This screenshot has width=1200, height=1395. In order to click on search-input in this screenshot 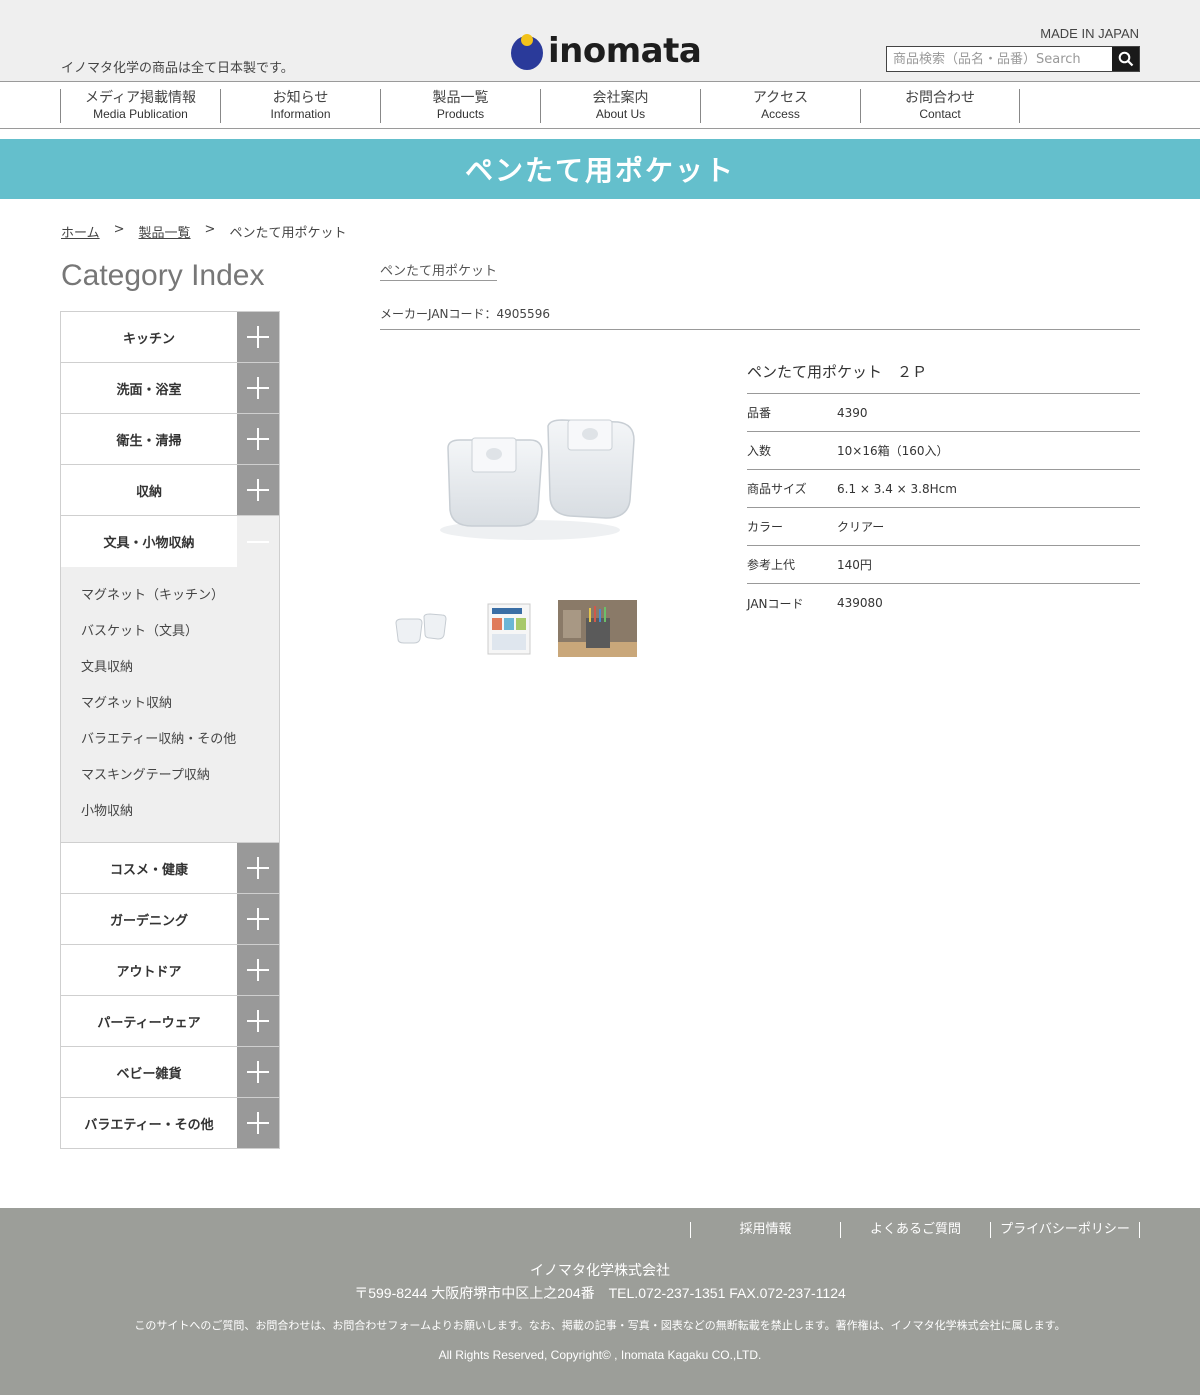, I will do `click(999, 59)`.